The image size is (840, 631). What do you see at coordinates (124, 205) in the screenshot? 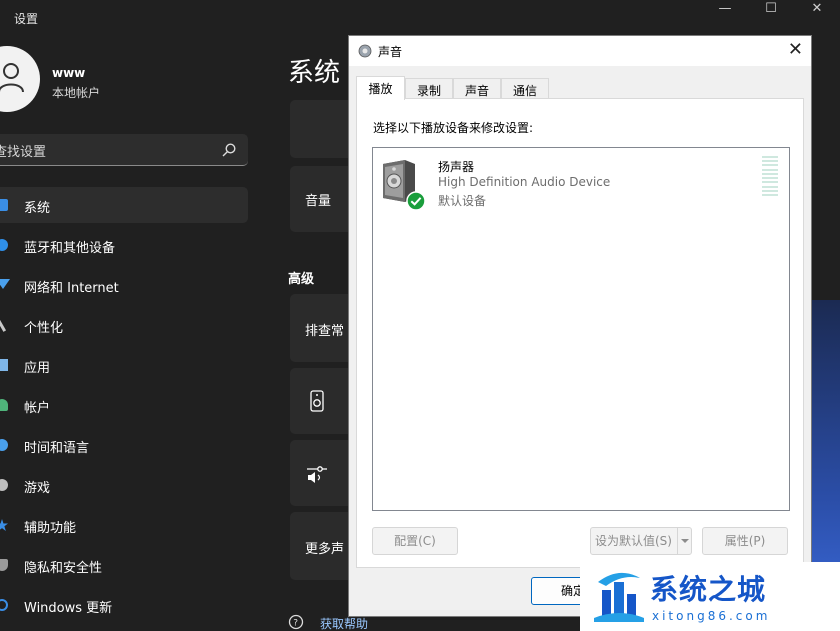
I see `sidebar-item-system: 系统` at bounding box center [124, 205].